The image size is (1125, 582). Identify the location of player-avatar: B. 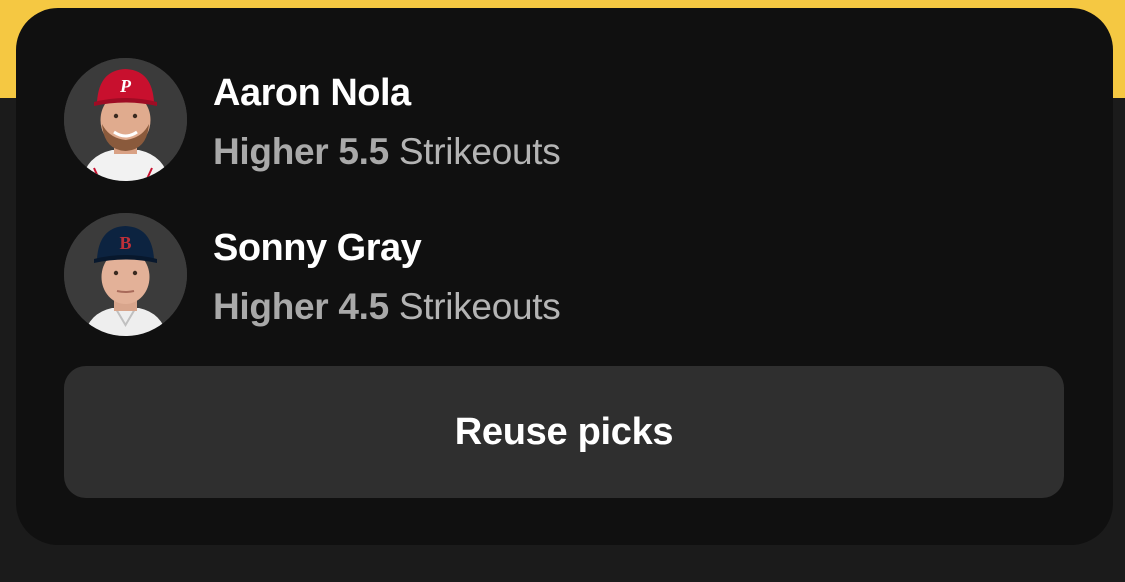
(125, 274).